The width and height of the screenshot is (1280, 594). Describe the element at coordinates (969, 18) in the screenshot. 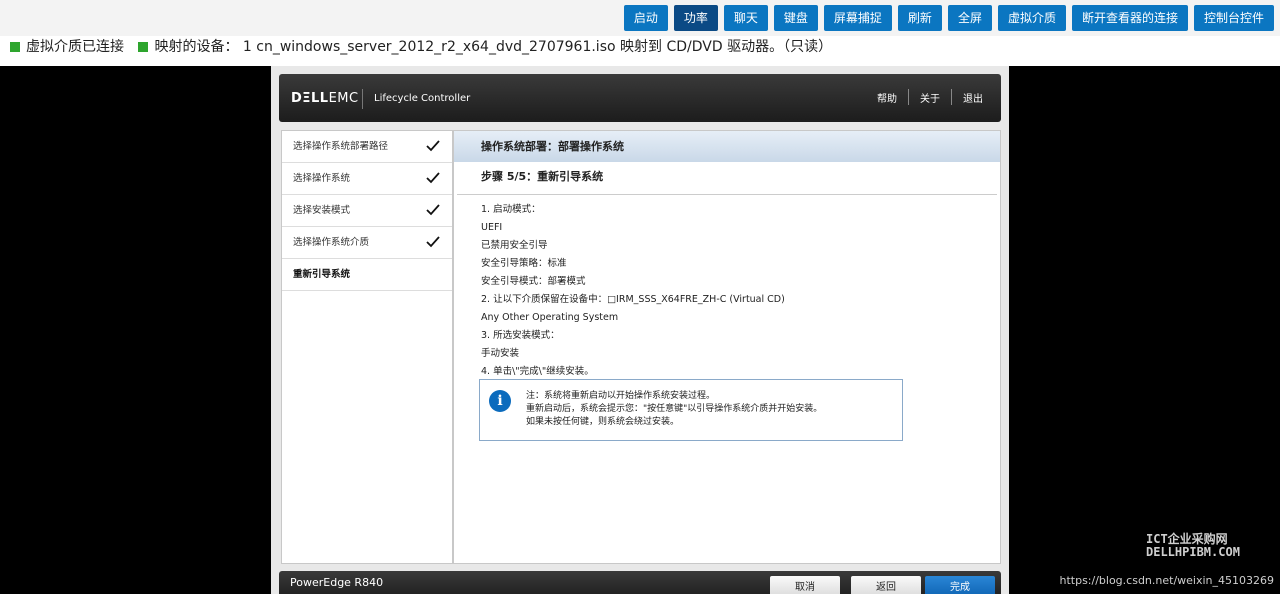

I see `fullscreen-button: 全屏` at that location.